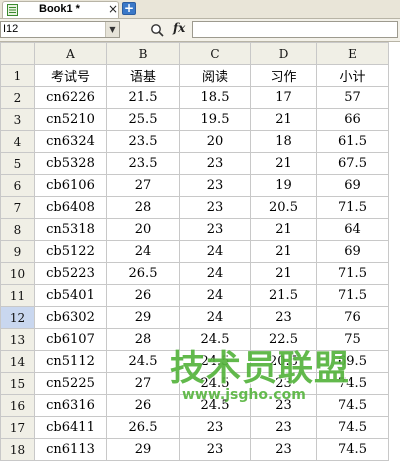  What do you see at coordinates (352, 119) in the screenshot?
I see `cell-e3: 66` at bounding box center [352, 119].